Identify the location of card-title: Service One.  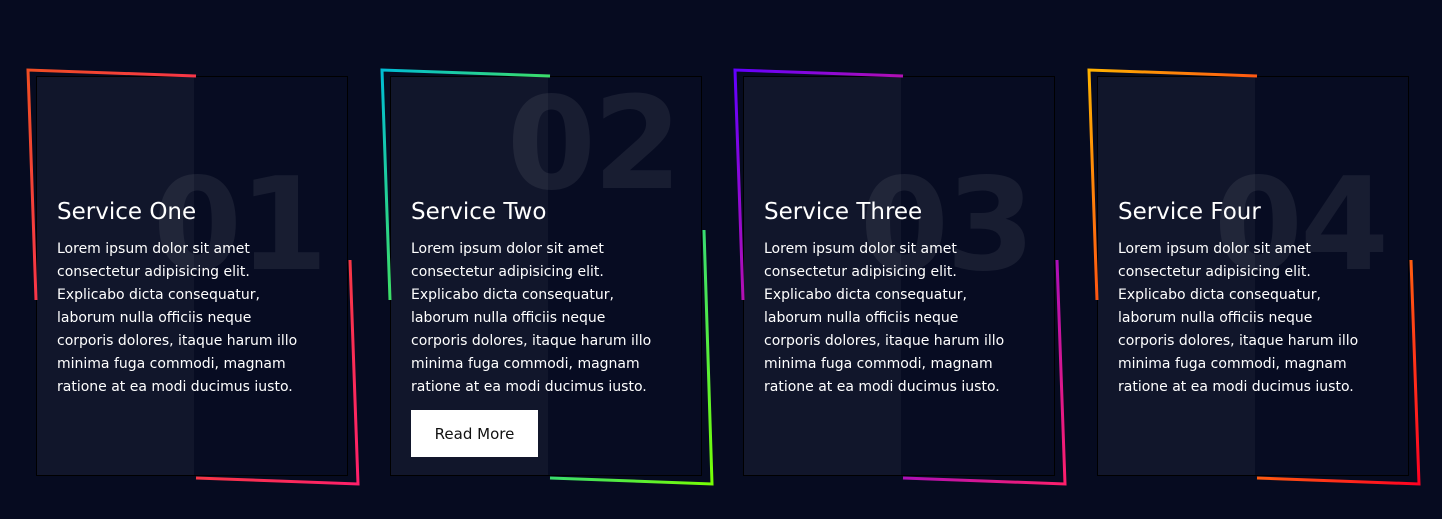
(127, 212).